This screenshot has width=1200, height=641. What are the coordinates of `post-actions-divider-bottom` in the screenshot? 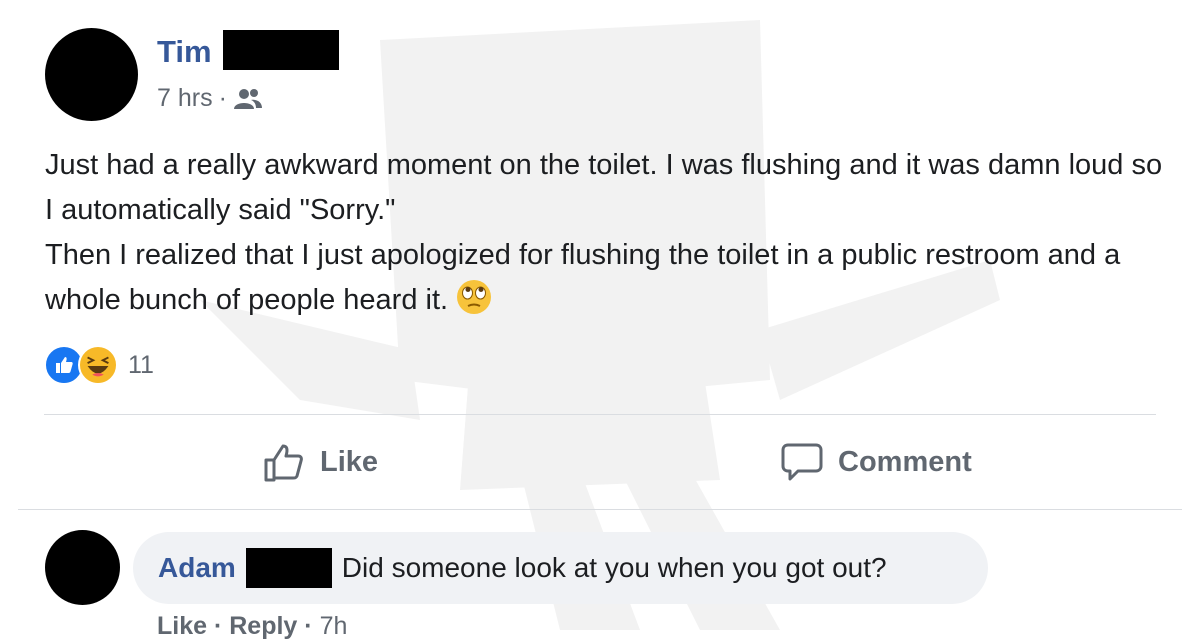 It's located at (600, 509).